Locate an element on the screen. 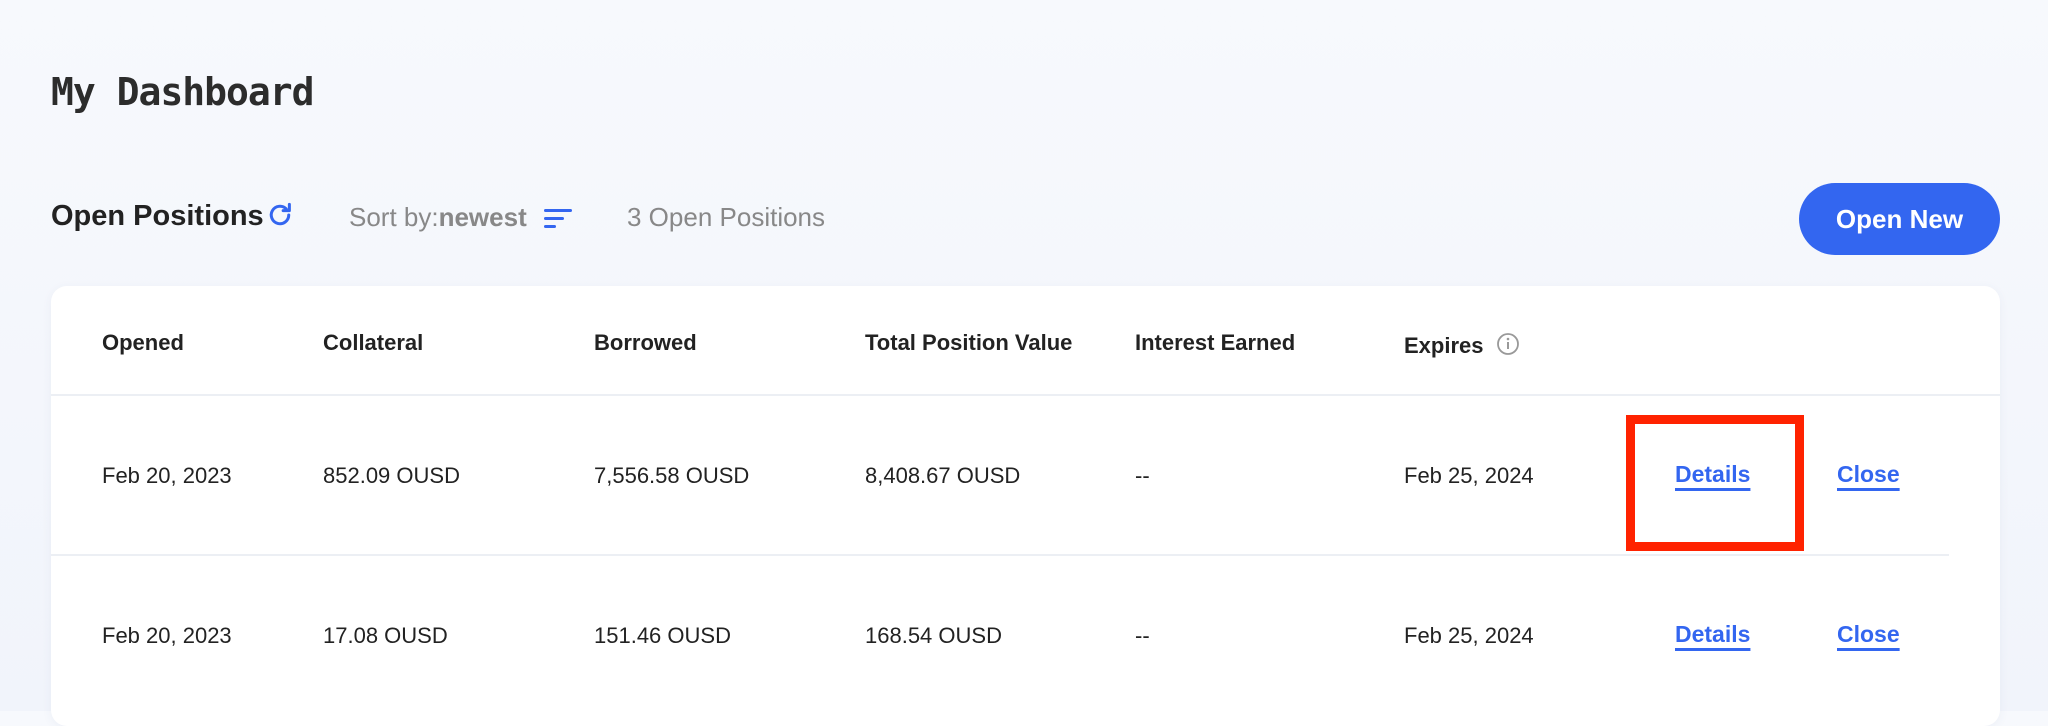  column-header-opened: Opened is located at coordinates (143, 342).